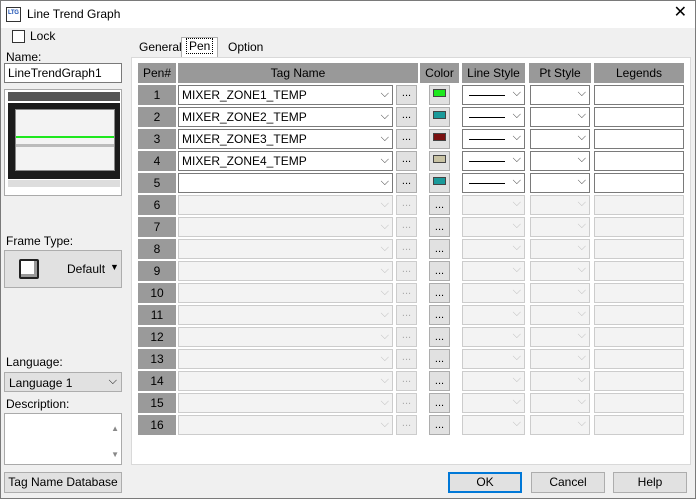 This screenshot has width=696, height=499. What do you see at coordinates (63, 269) in the screenshot?
I see `frame-type-selector: Default ▼` at bounding box center [63, 269].